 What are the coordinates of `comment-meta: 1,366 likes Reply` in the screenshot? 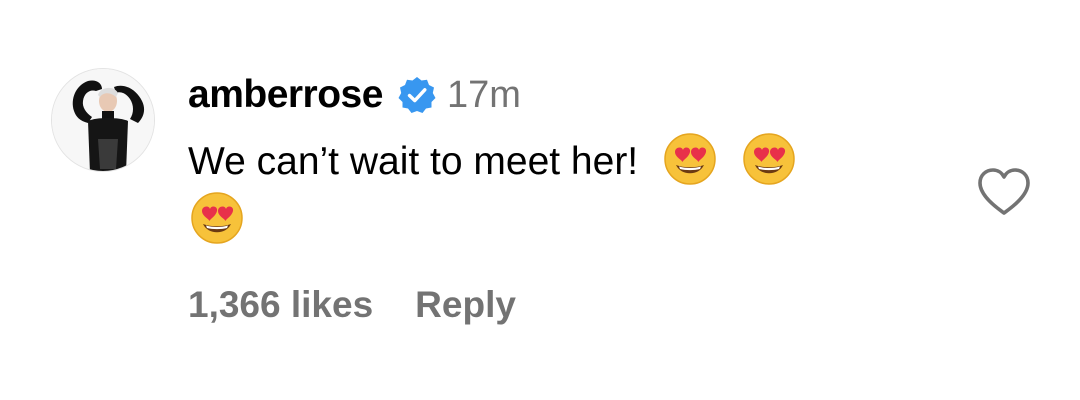 It's located at (352, 305).